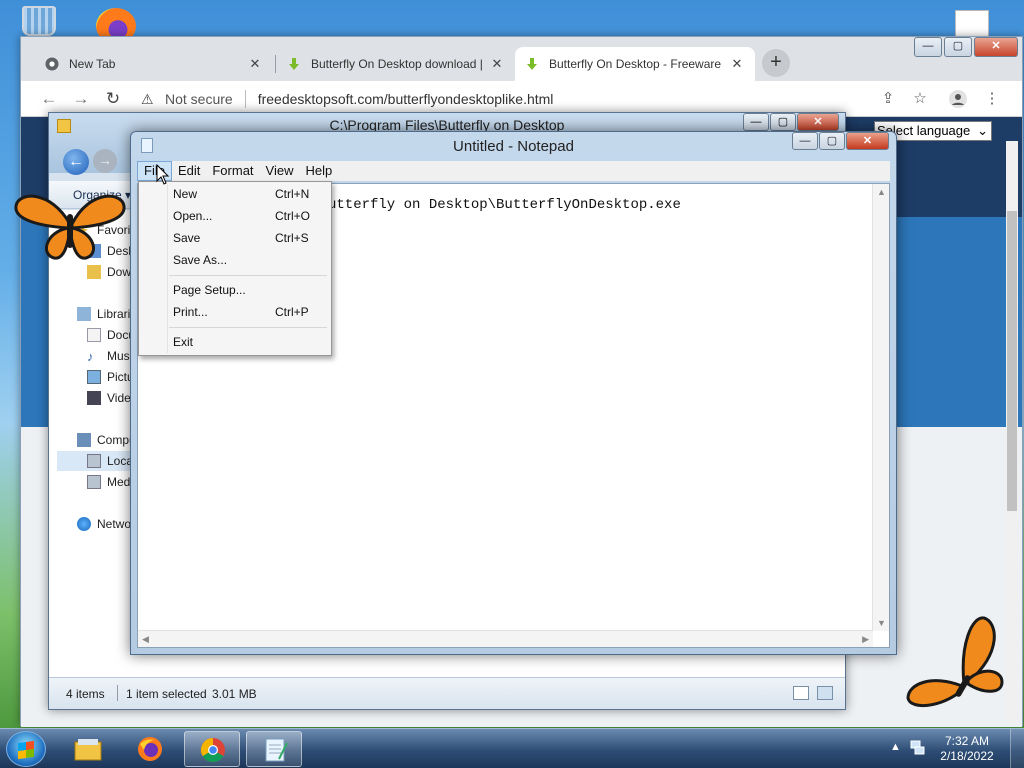 The height and width of the screenshot is (768, 1024). I want to click on firefox-icon, so click(150, 749).